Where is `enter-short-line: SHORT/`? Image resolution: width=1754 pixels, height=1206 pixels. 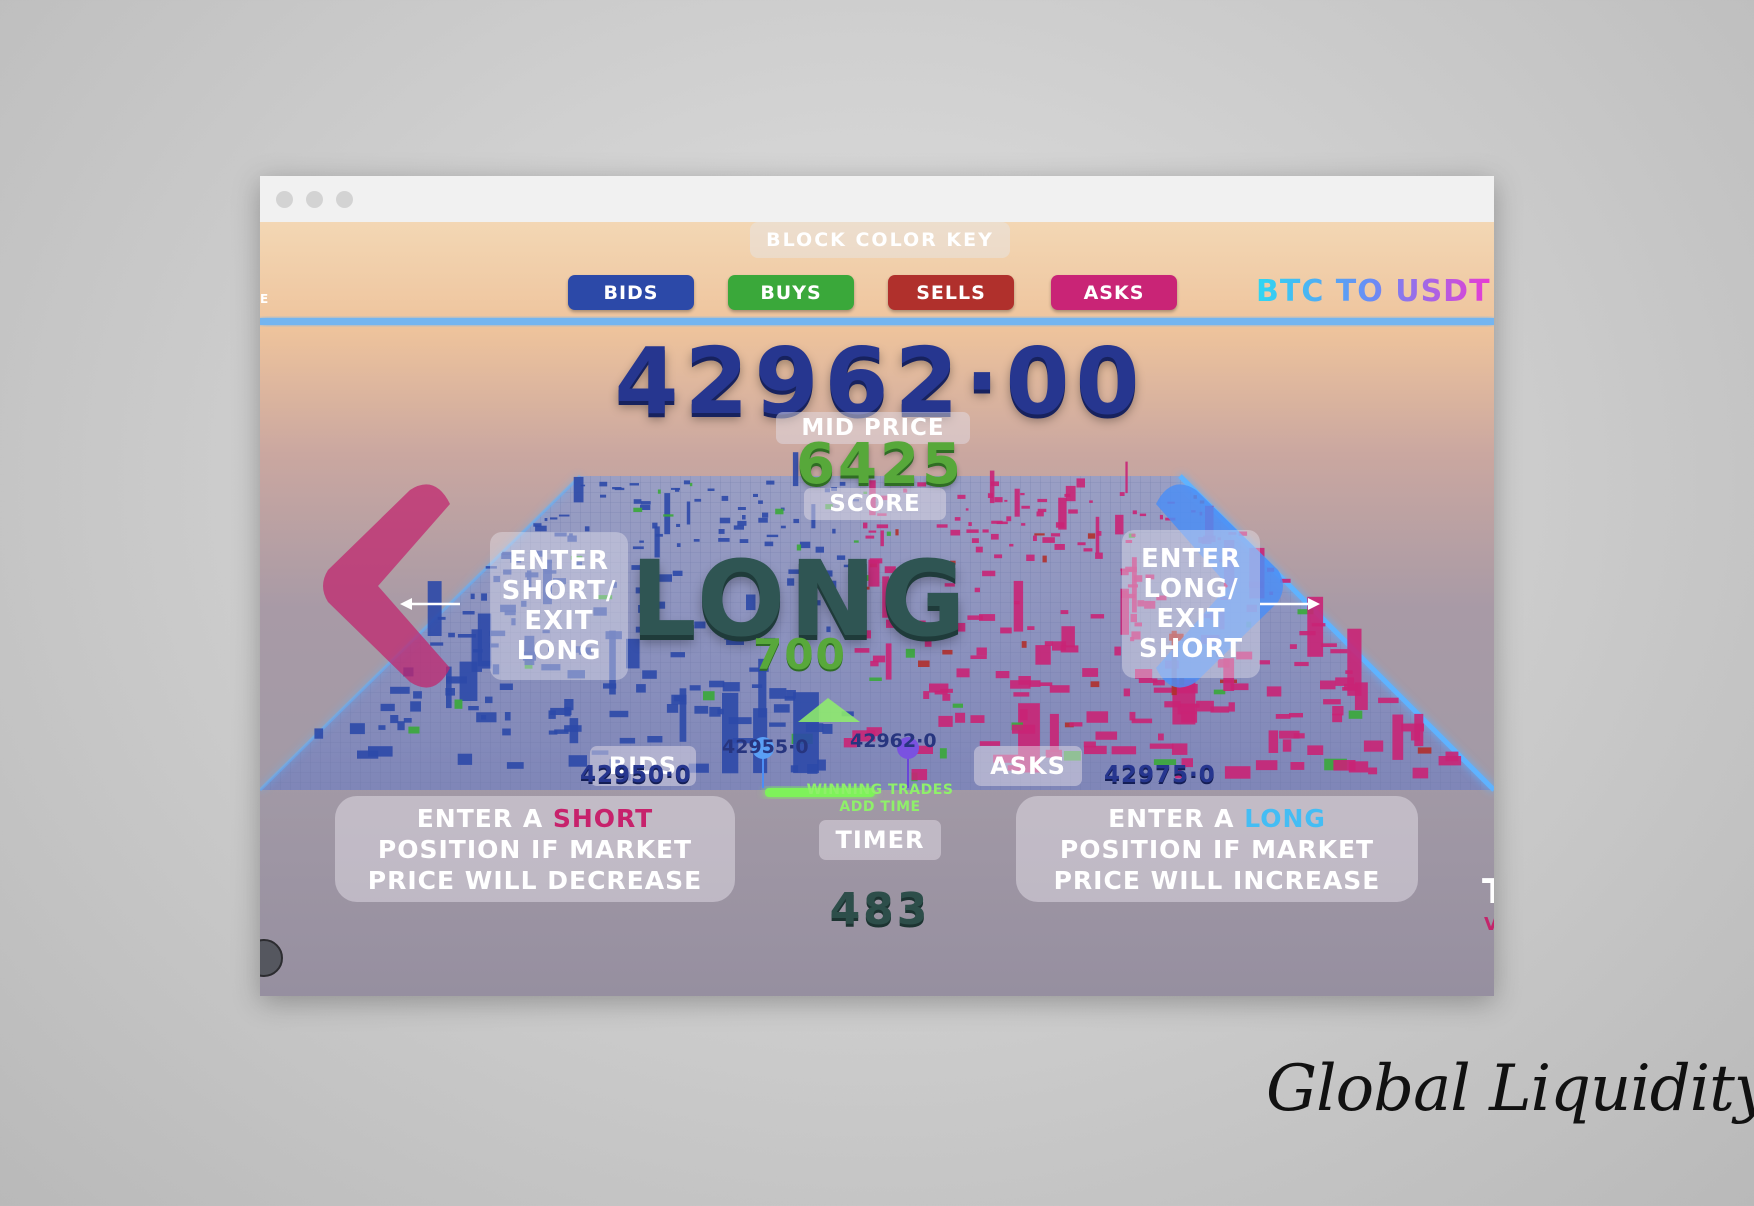
enter-short-line: SHORT/ is located at coordinates (559, 591).